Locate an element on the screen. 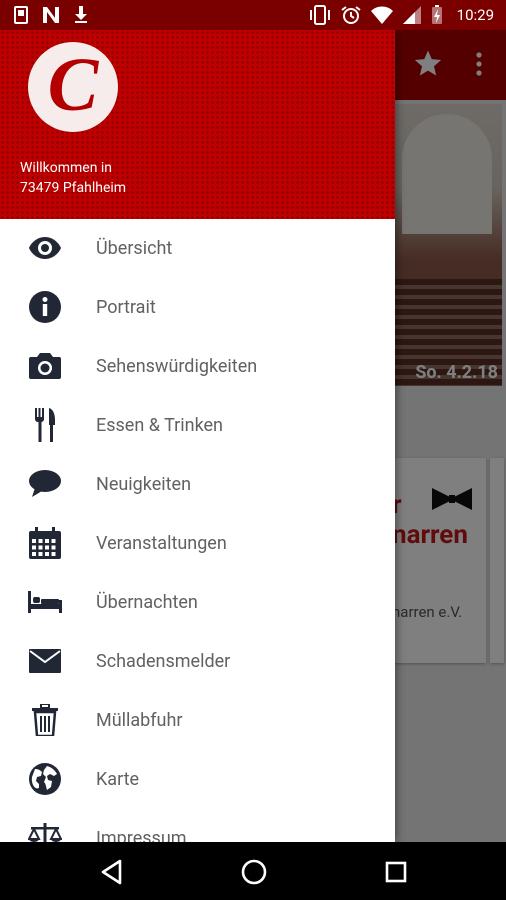 This screenshot has width=506, height=900. system-nav-bar is located at coordinates (253, 871).